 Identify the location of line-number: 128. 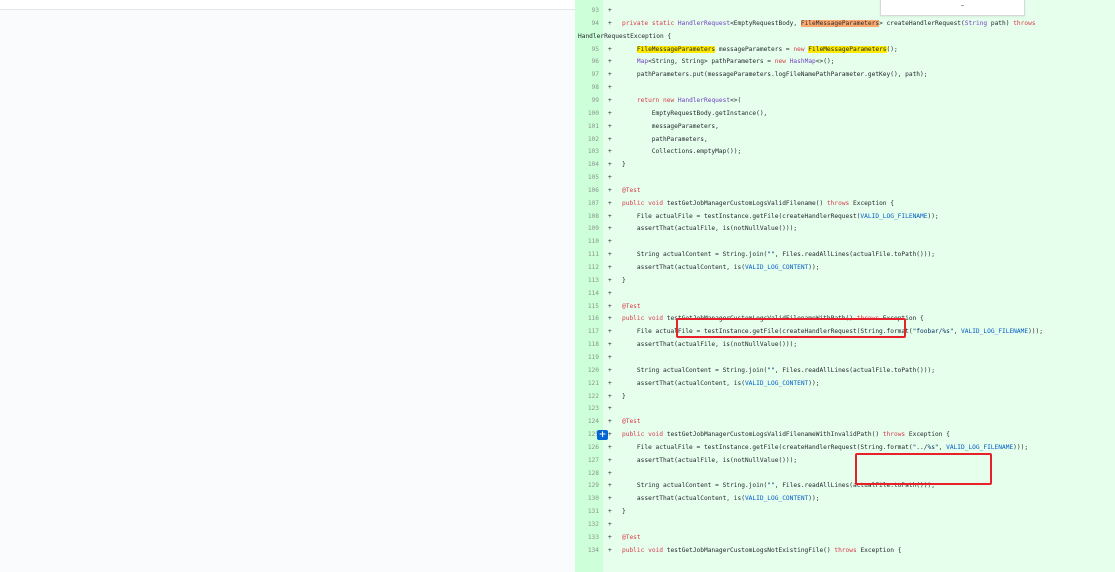
(589, 474).